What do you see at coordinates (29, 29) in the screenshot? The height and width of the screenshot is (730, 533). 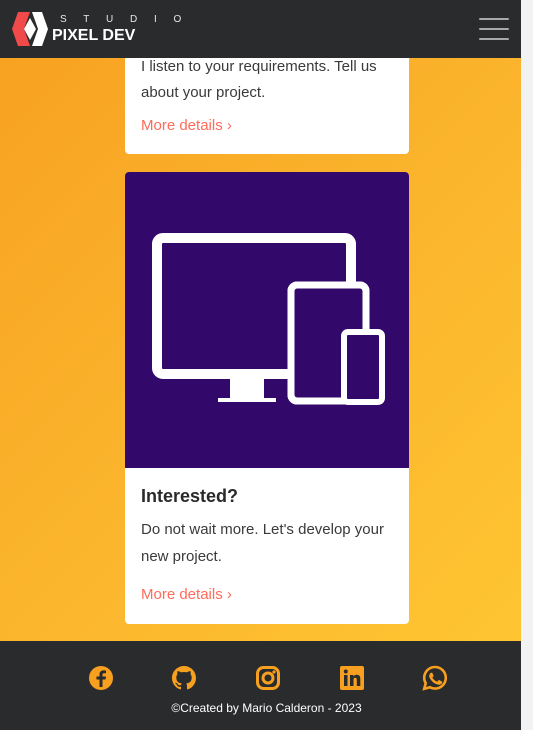 I see `logo-icon` at bounding box center [29, 29].